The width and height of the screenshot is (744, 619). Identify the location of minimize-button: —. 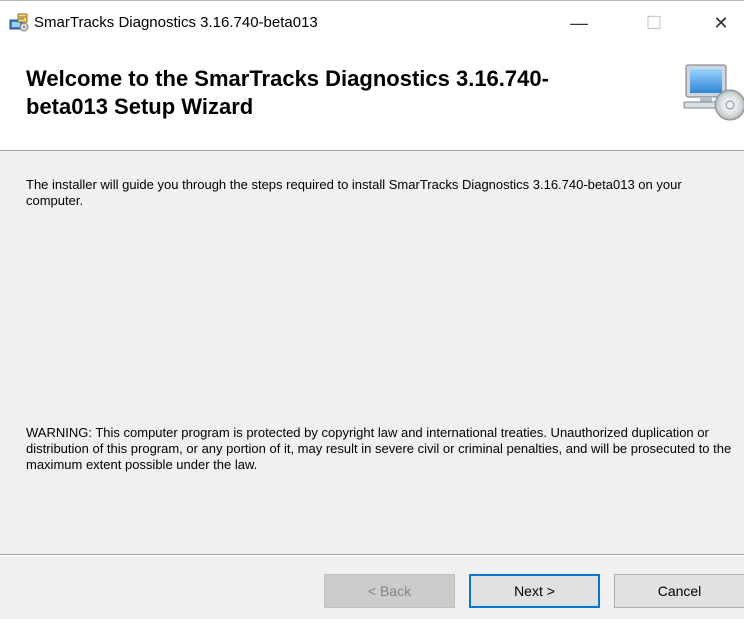
(579, 23).